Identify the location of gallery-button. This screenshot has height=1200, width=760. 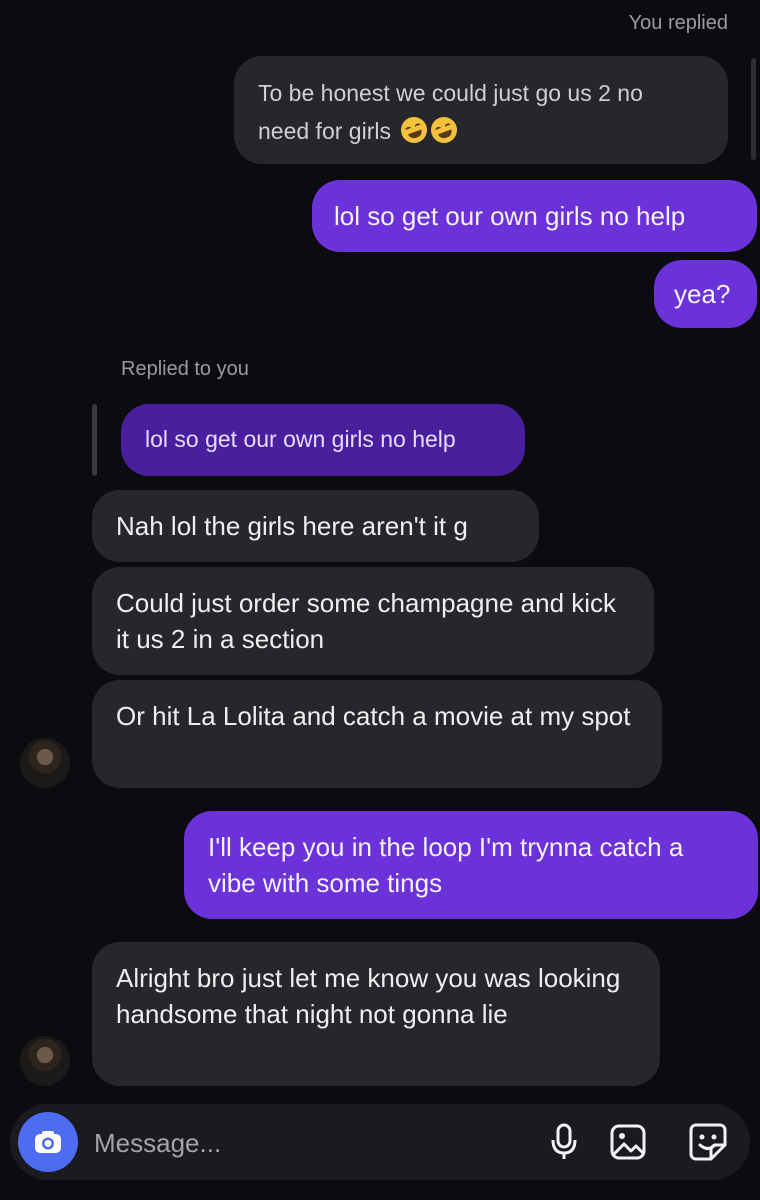
(628, 1142).